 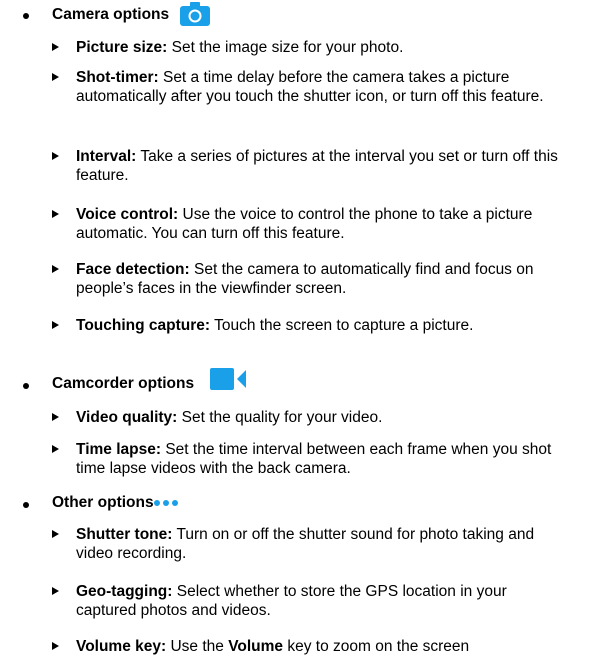 I want to click on more-options-icon, so click(x=166, y=503).